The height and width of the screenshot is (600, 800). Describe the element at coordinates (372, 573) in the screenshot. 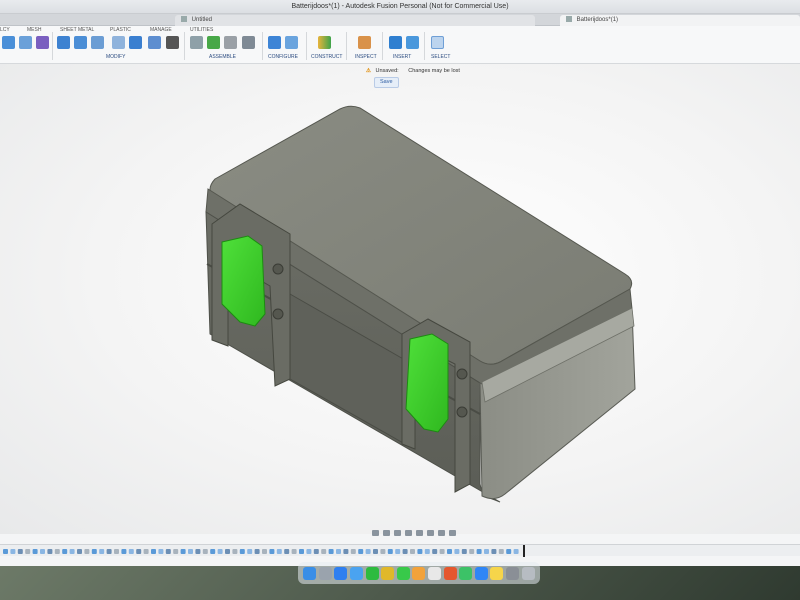

I see `whatsapp-icon` at that location.